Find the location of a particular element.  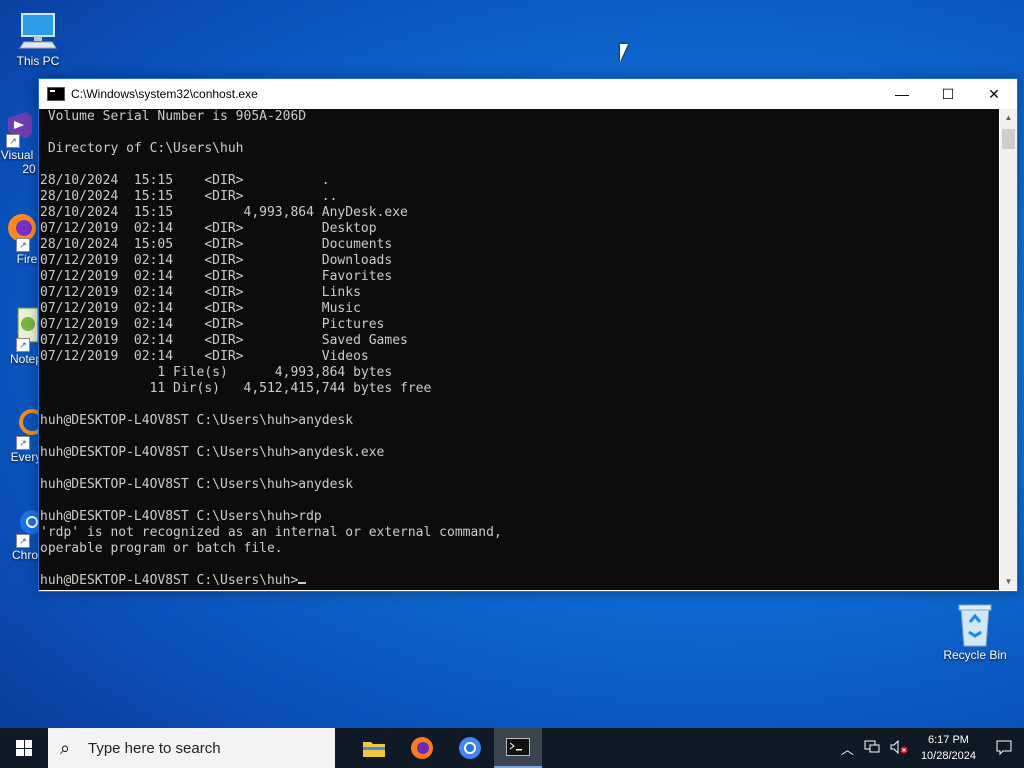

chrome-icon is located at coordinates (470, 748).